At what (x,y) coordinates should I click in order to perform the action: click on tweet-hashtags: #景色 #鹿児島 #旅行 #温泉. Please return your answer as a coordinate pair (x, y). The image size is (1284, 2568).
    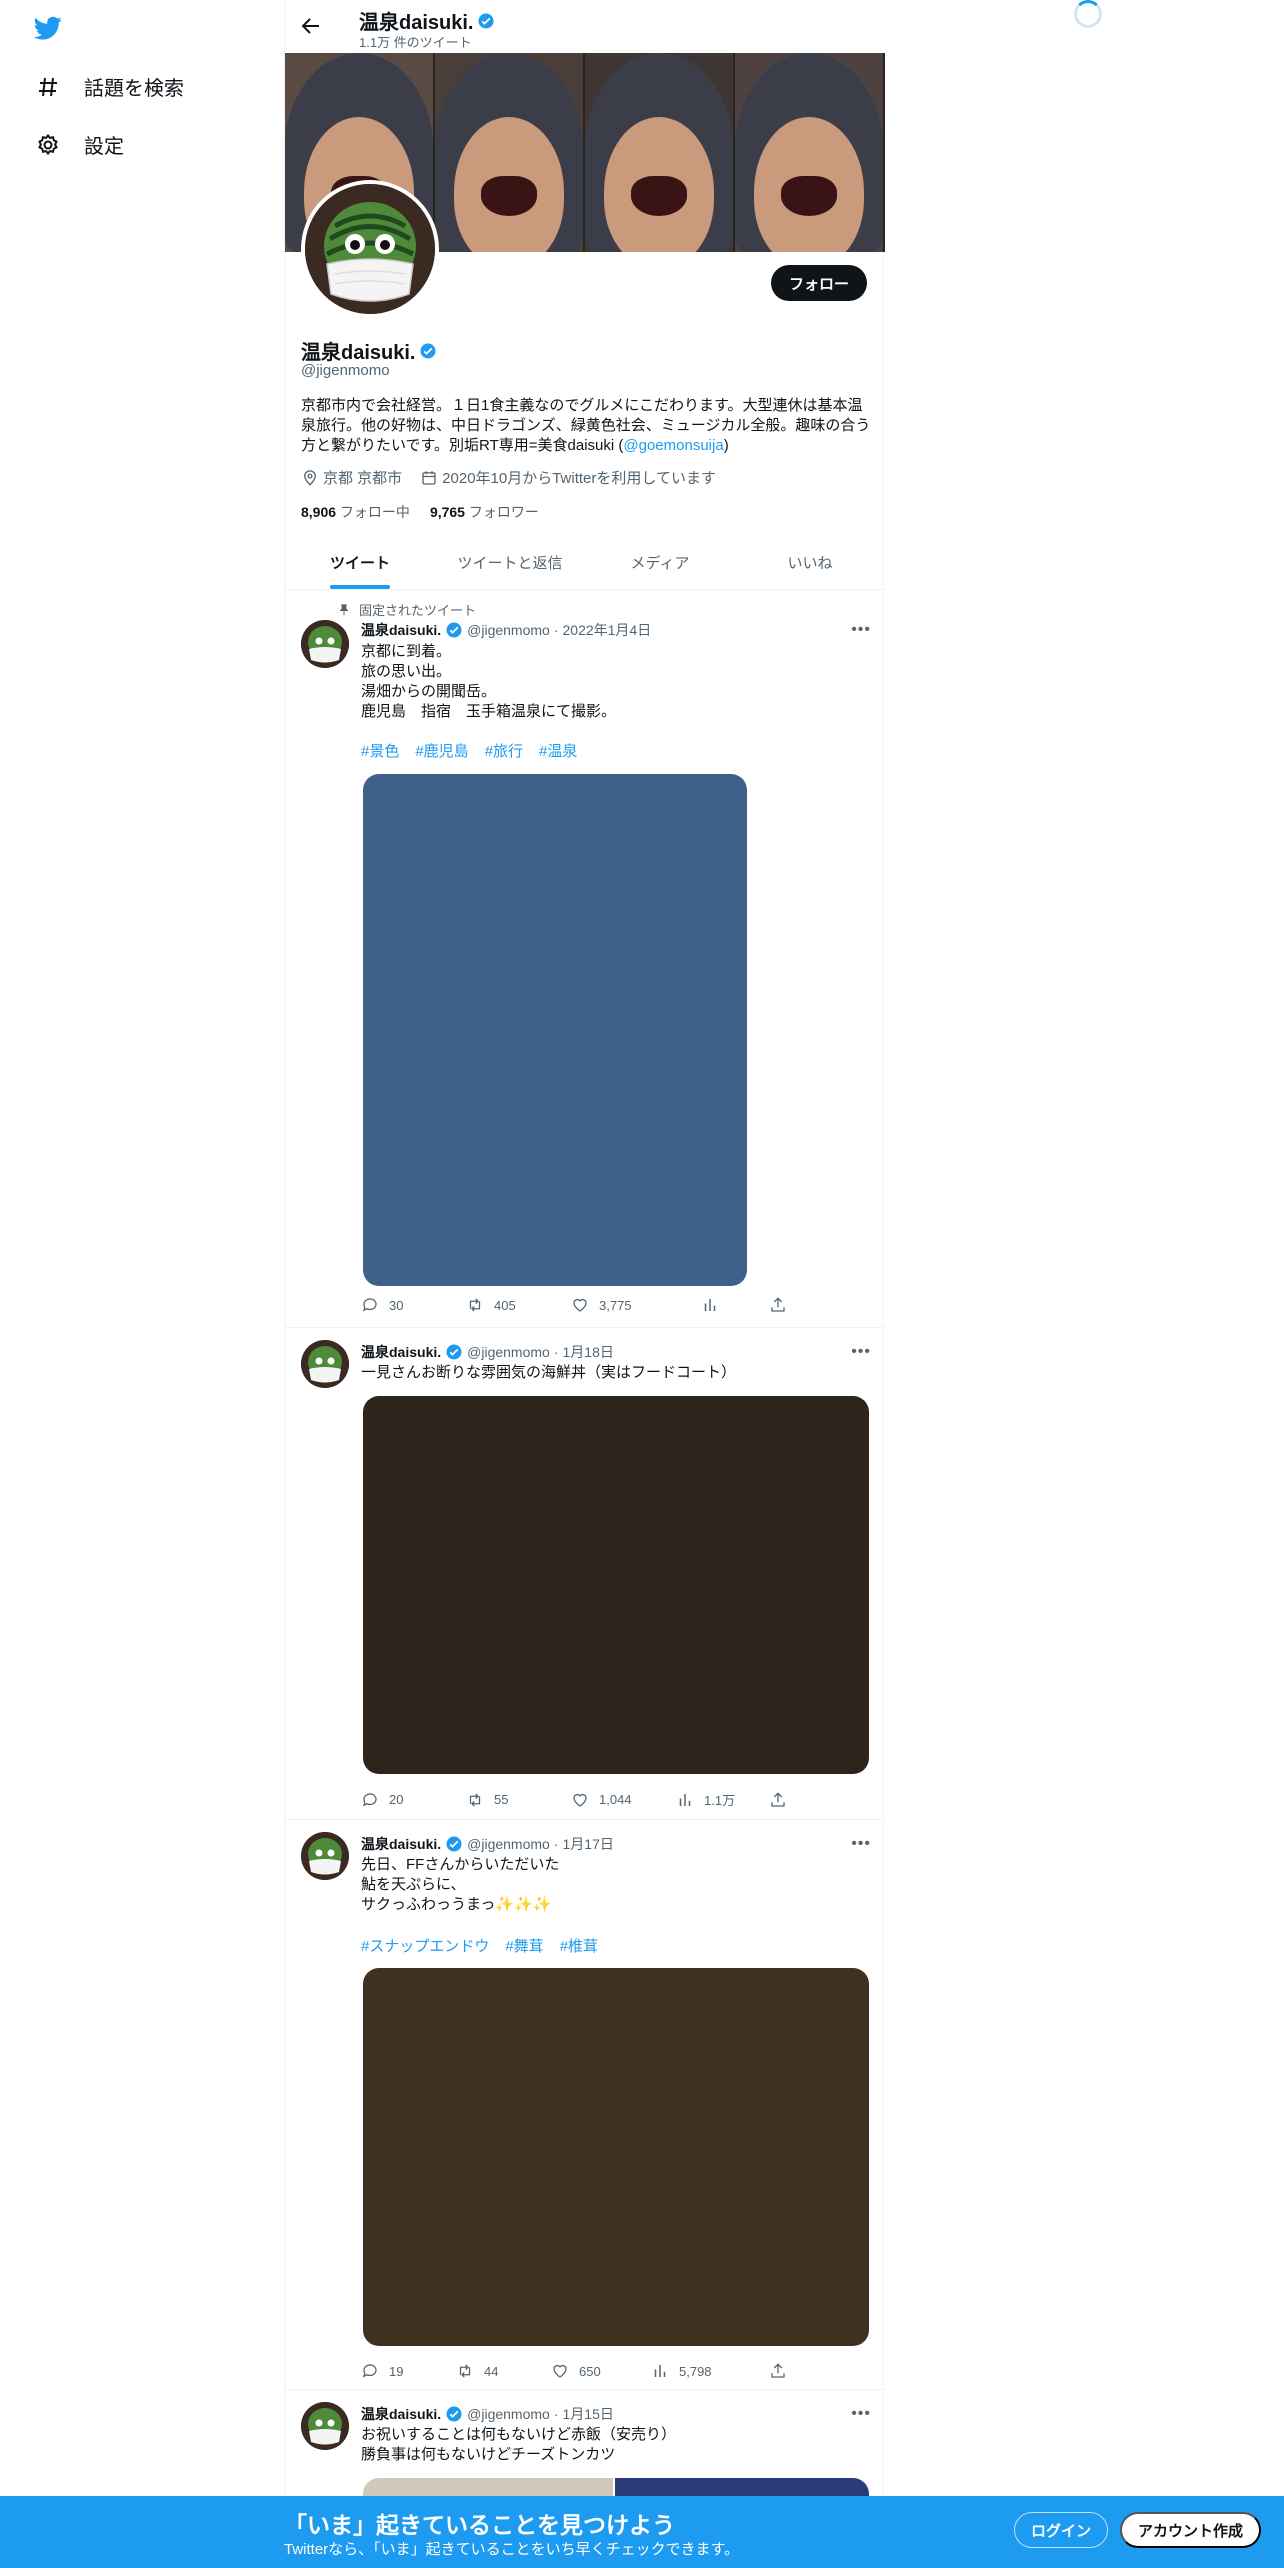
    Looking at the image, I should click on (469, 750).